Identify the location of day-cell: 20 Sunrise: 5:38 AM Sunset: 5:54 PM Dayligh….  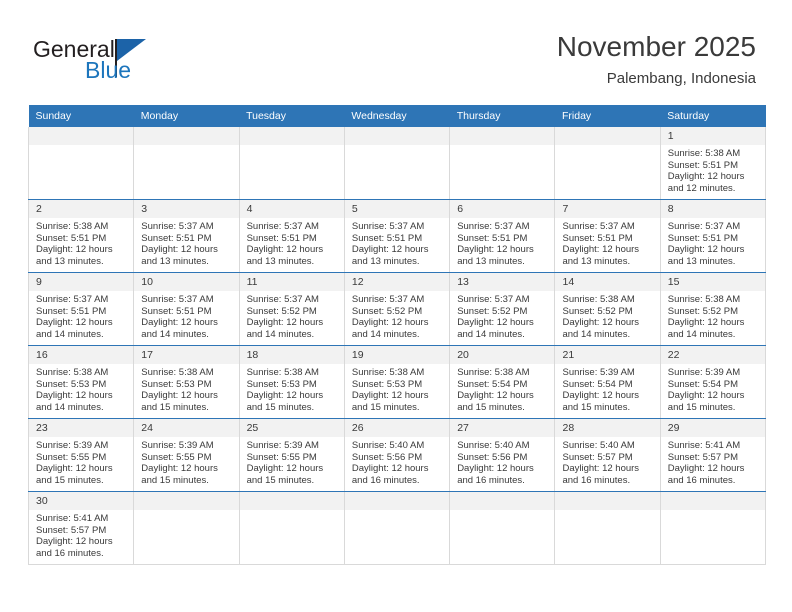
(502, 382).